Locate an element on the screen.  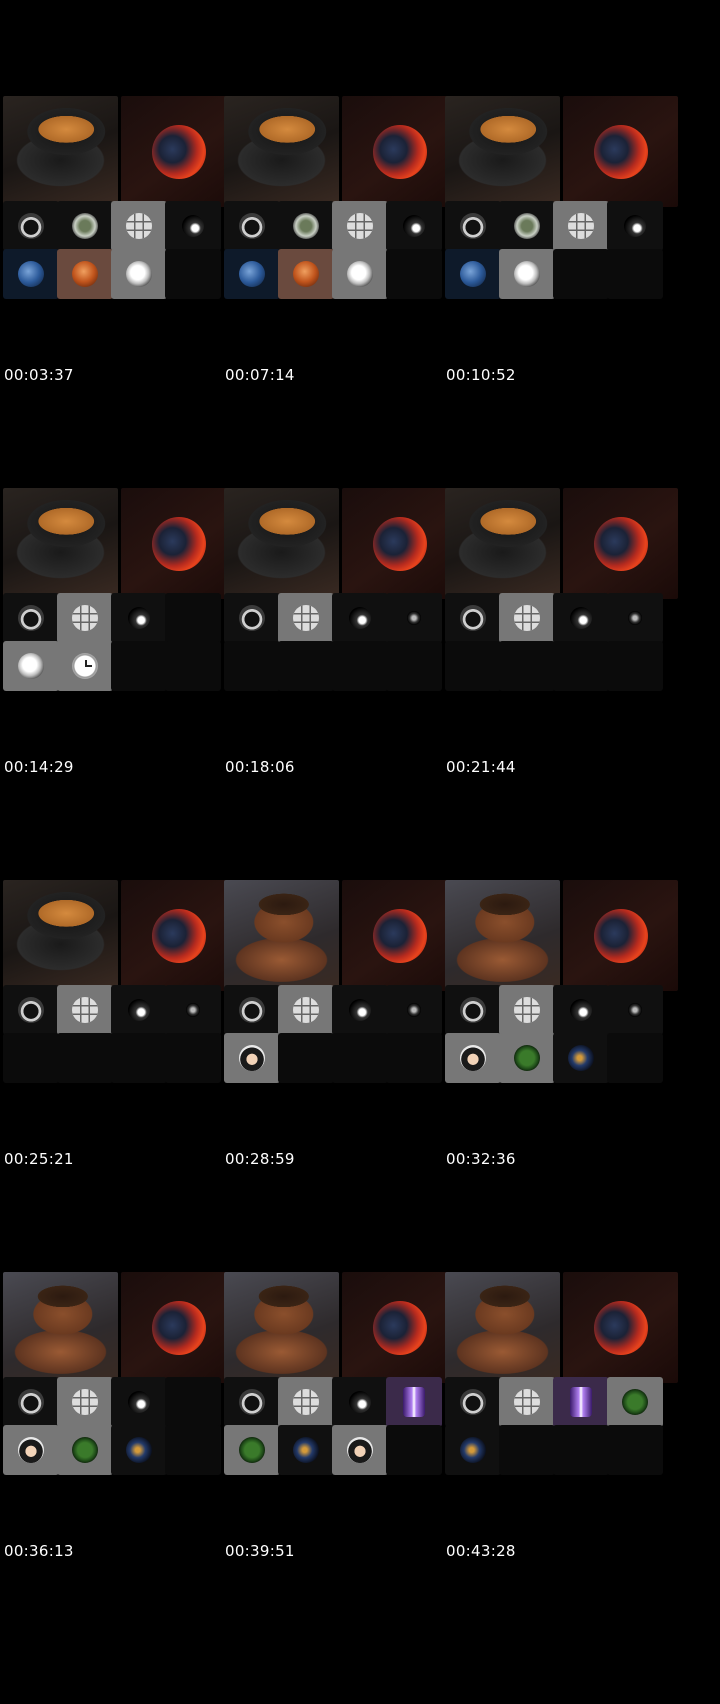
tree-avatar-icon is located at coordinates (85, 226).